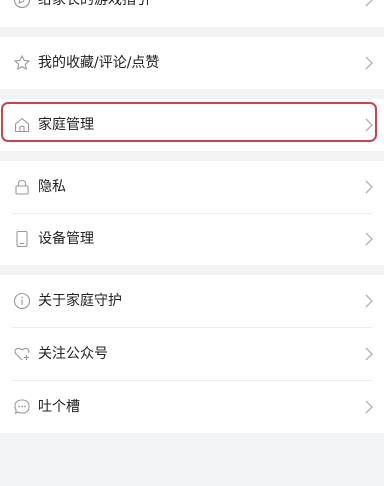 This screenshot has height=486, width=384. I want to click on menu-group-favorites: 我的收藏/评论/点赞, so click(192, 63).